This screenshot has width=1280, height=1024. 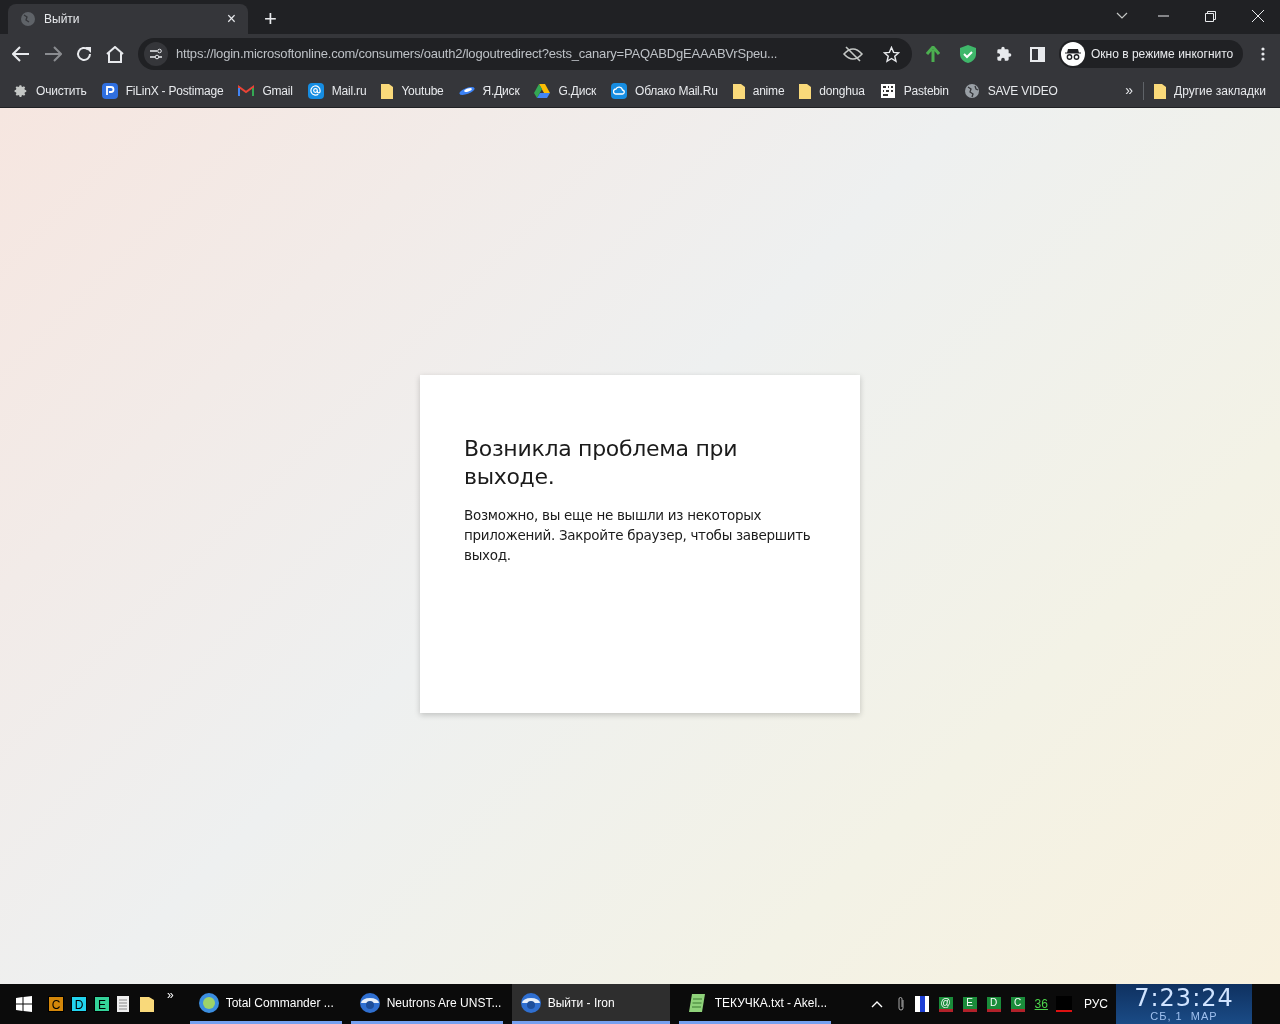 I want to click on clock-panel: 7:23:24 СБ, 1 МАР, so click(x=1184, y=1004).